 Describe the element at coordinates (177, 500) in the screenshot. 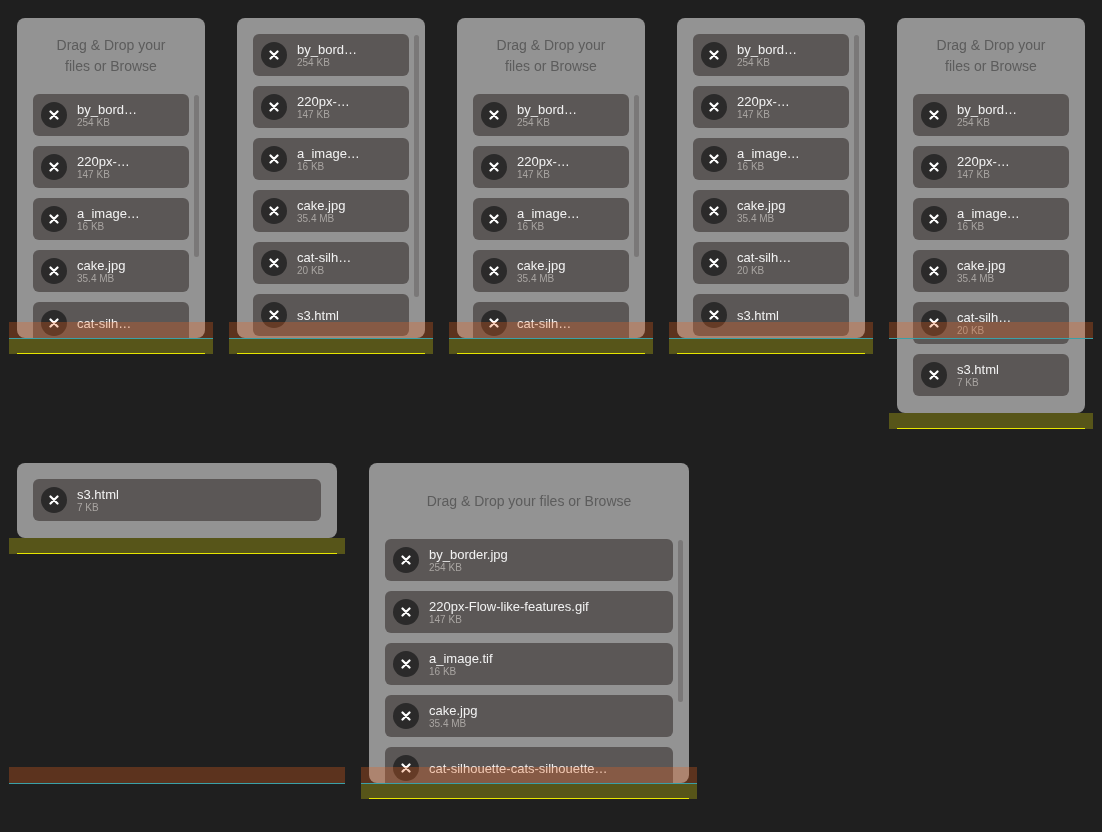

I see `upload-panel: s3.html 7 KB` at that location.